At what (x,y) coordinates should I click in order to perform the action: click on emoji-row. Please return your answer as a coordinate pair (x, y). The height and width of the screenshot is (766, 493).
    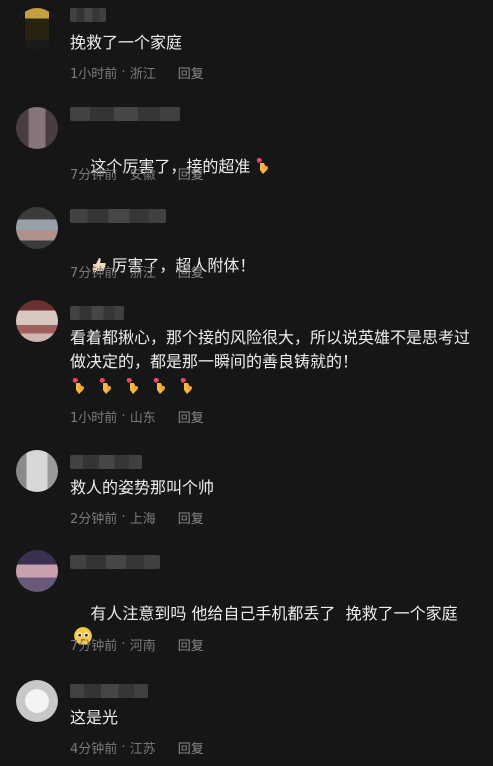
    Looking at the image, I should click on (133, 386).